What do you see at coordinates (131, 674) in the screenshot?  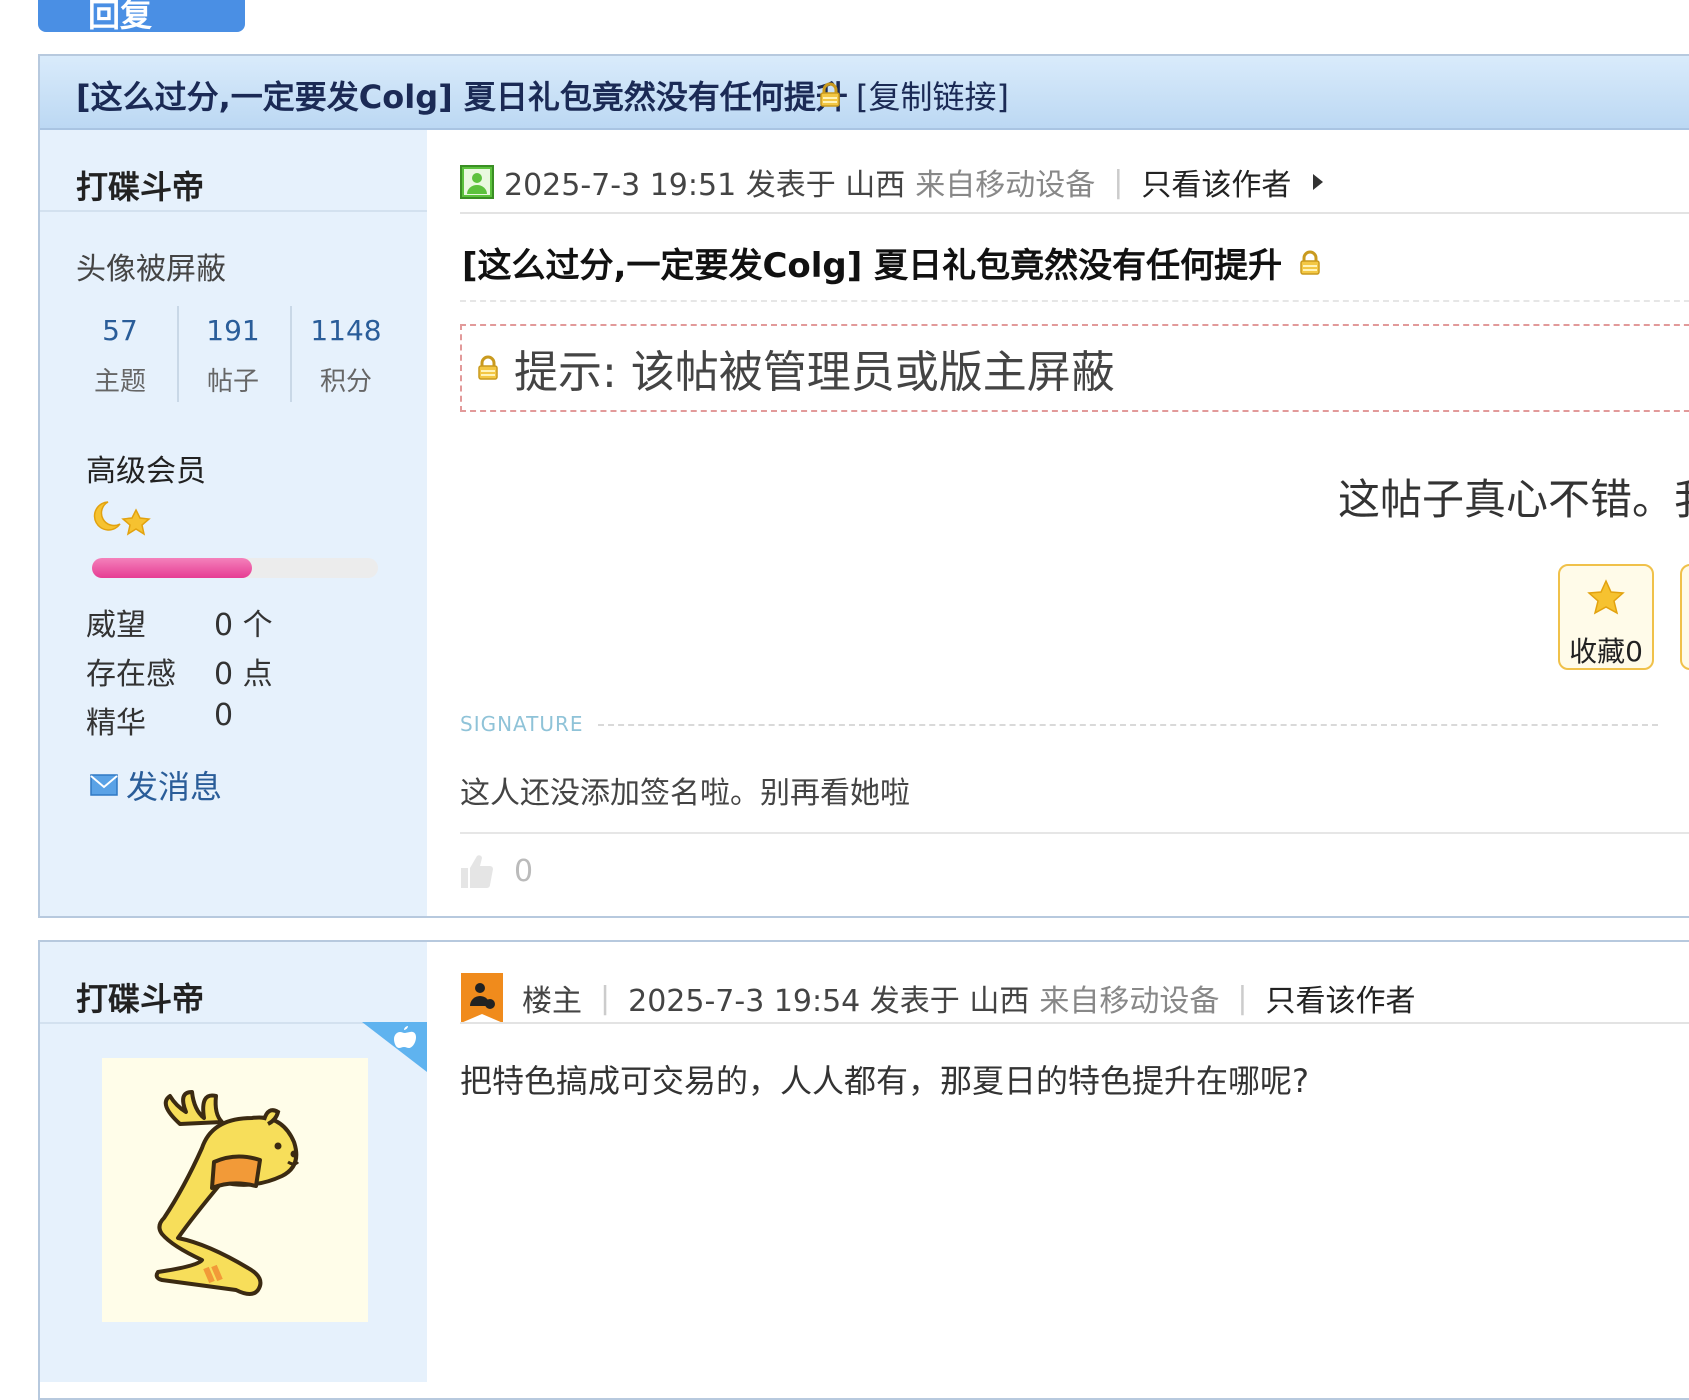 I see `info-label: 存在感` at bounding box center [131, 674].